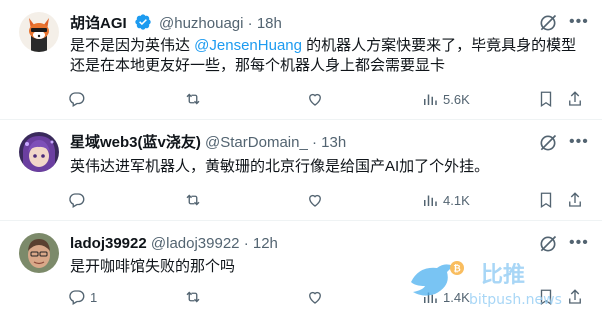 This screenshot has width=602, height=323. What do you see at coordinates (132, 45) in the screenshot?
I see `tweet-text-part: 是不是因为英伟达` at bounding box center [132, 45].